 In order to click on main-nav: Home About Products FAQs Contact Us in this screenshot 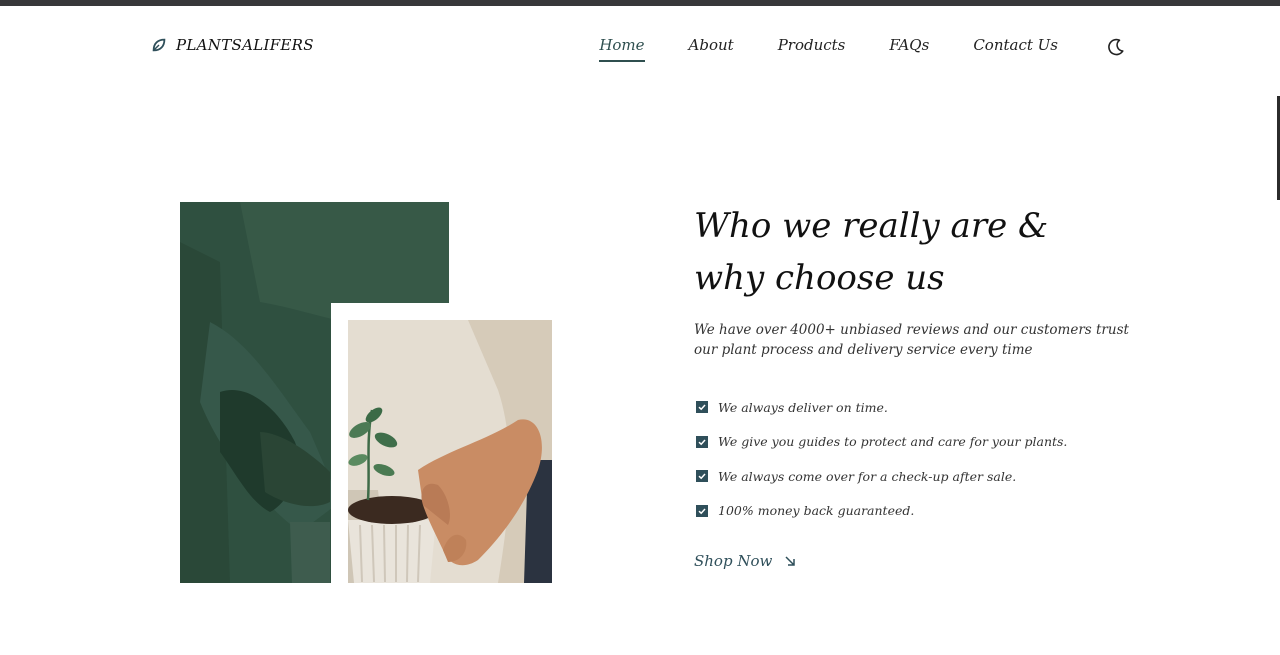, I will do `click(828, 49)`.